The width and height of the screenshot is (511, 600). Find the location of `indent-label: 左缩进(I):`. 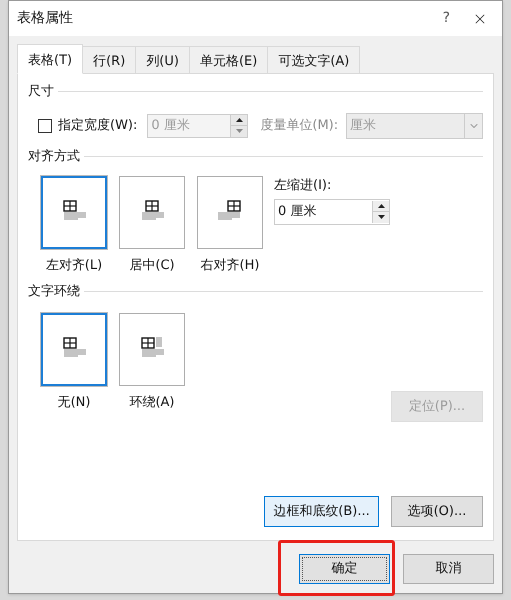

indent-label: 左缩进(I): is located at coordinates (303, 186).